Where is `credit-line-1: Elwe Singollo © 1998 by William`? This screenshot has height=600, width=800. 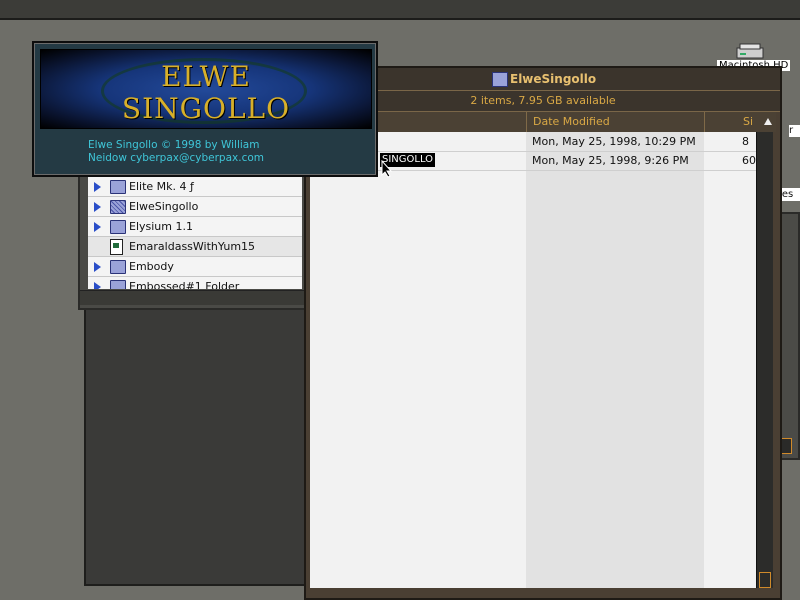 credit-line-1: Elwe Singollo © 1998 by William is located at coordinates (174, 145).